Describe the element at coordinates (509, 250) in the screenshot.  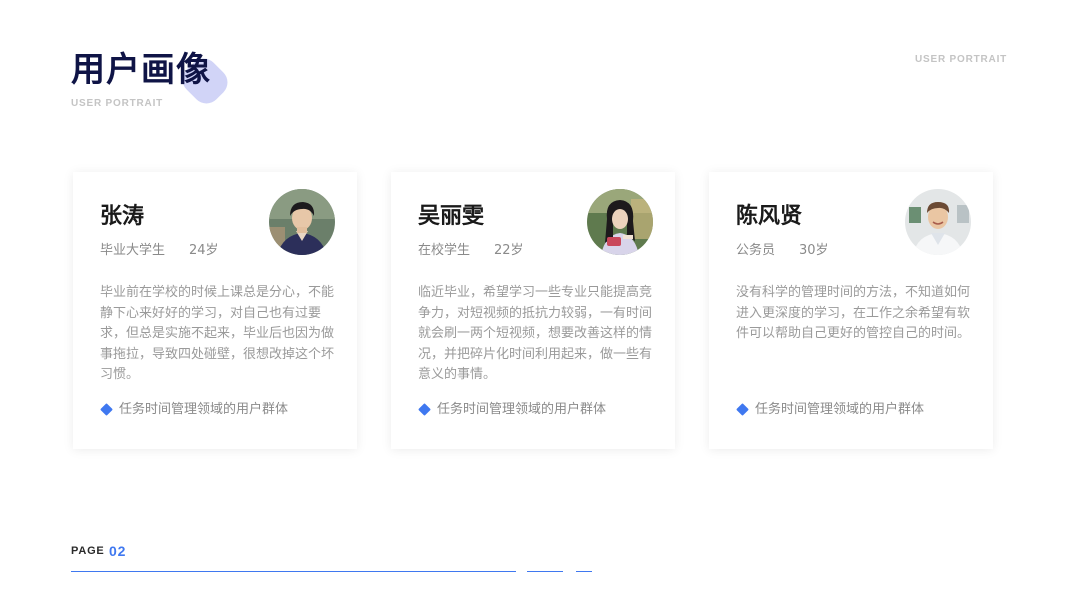
I see `user-age: 22岁` at that location.